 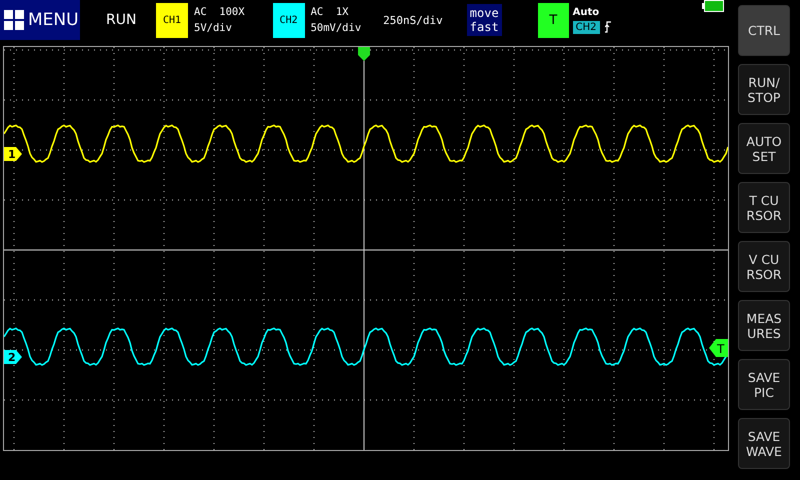 What do you see at coordinates (764, 89) in the screenshot?
I see `menu-softkey: RUN/ STOP` at bounding box center [764, 89].